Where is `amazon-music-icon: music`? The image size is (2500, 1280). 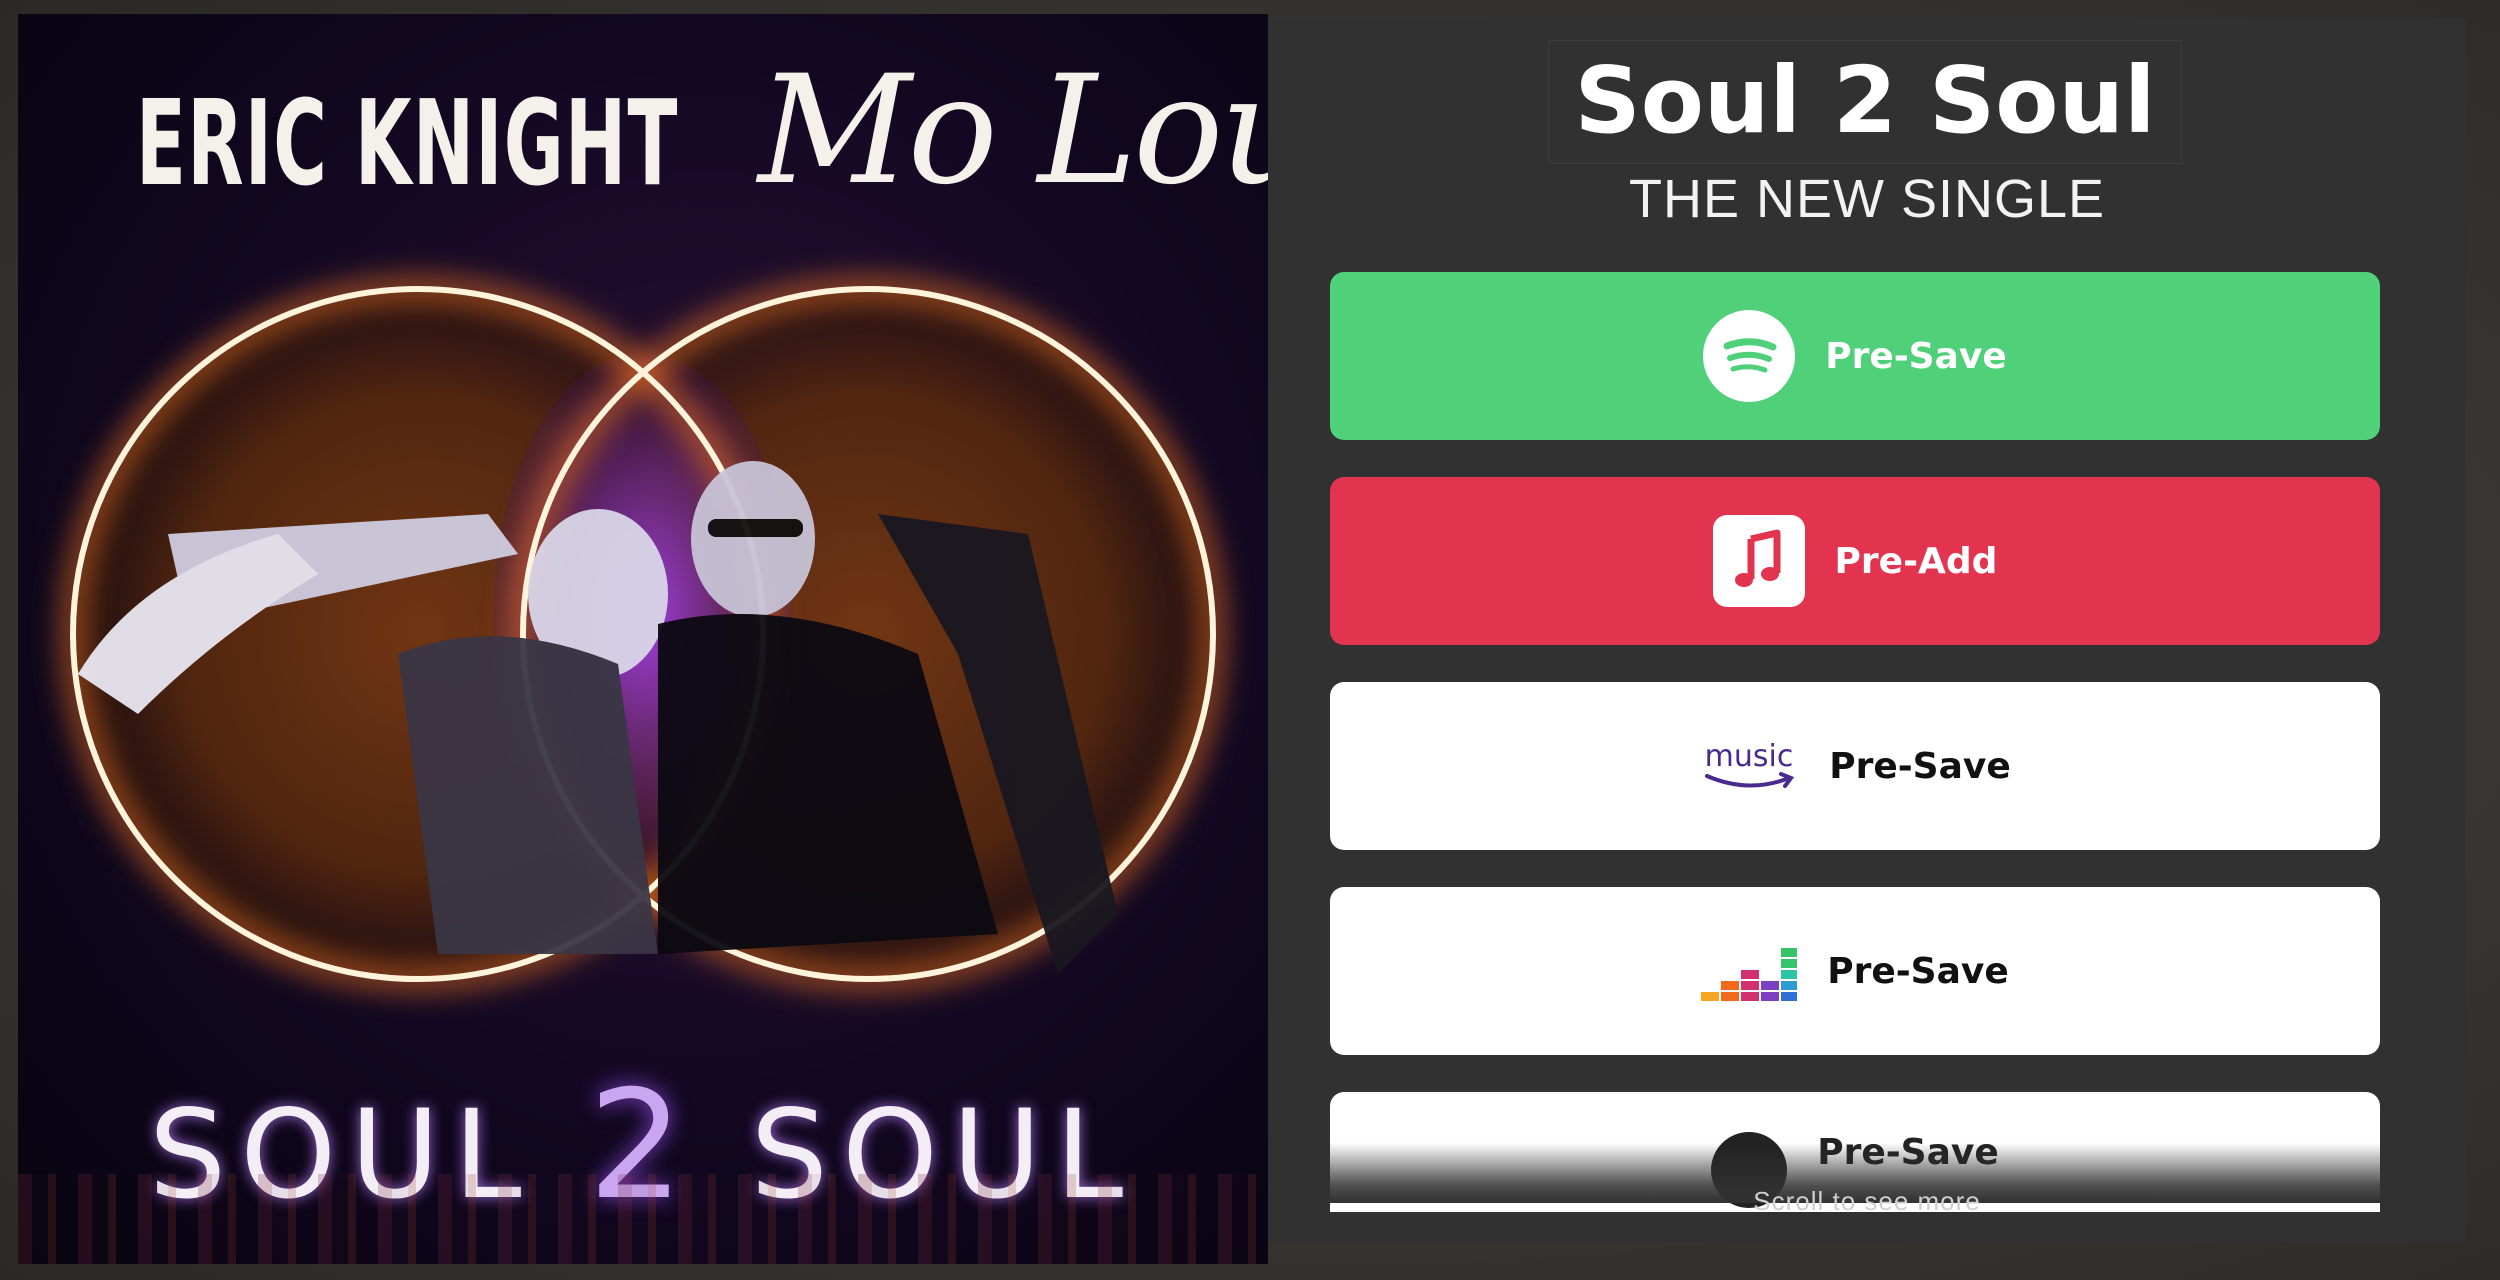
amazon-music-icon: music is located at coordinates (1749, 766).